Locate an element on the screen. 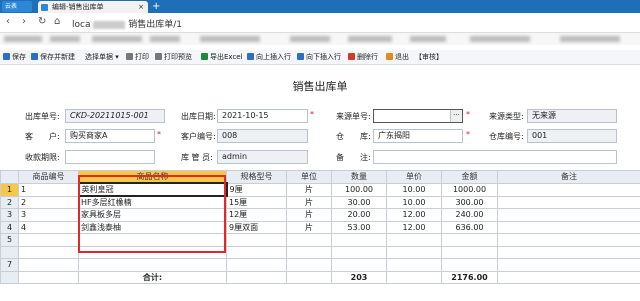 The image size is (640, 301). export-excel-button: 导出Excel is located at coordinates (222, 57).